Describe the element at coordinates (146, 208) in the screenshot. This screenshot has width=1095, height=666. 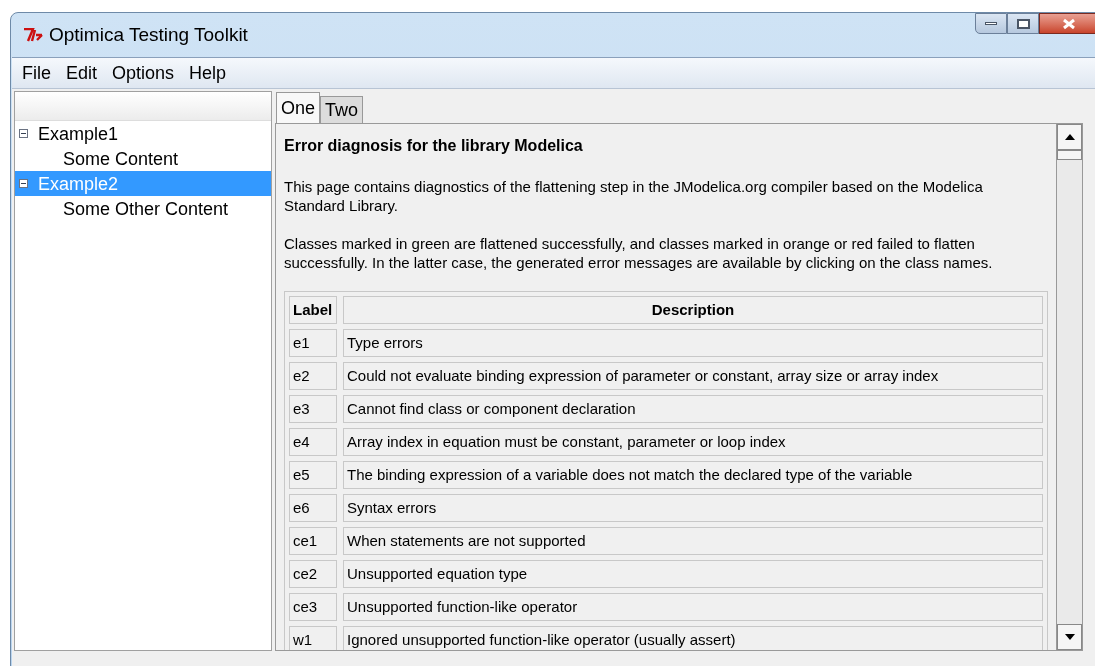
I see `tree-item: Some Other Content` at that location.